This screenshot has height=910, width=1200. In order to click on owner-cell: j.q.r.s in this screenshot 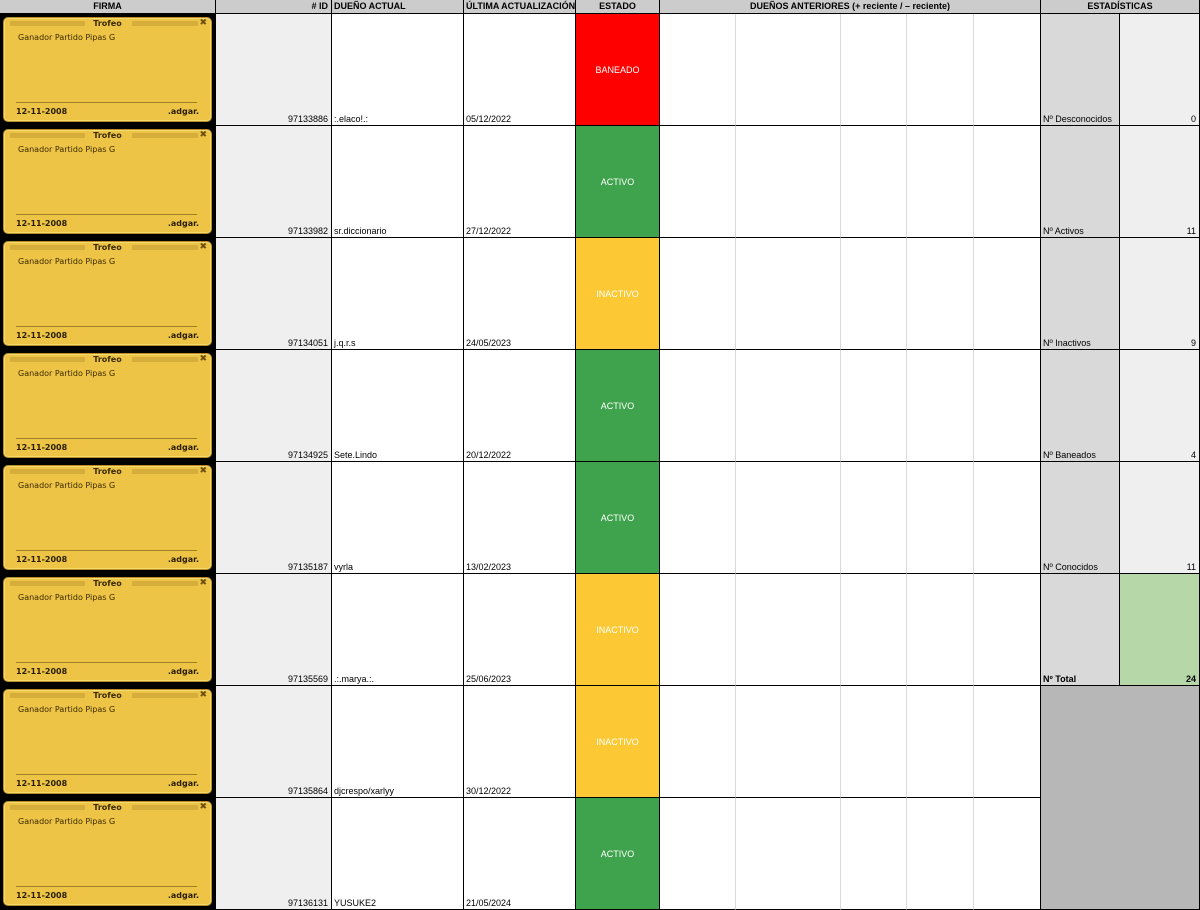, I will do `click(398, 294)`.